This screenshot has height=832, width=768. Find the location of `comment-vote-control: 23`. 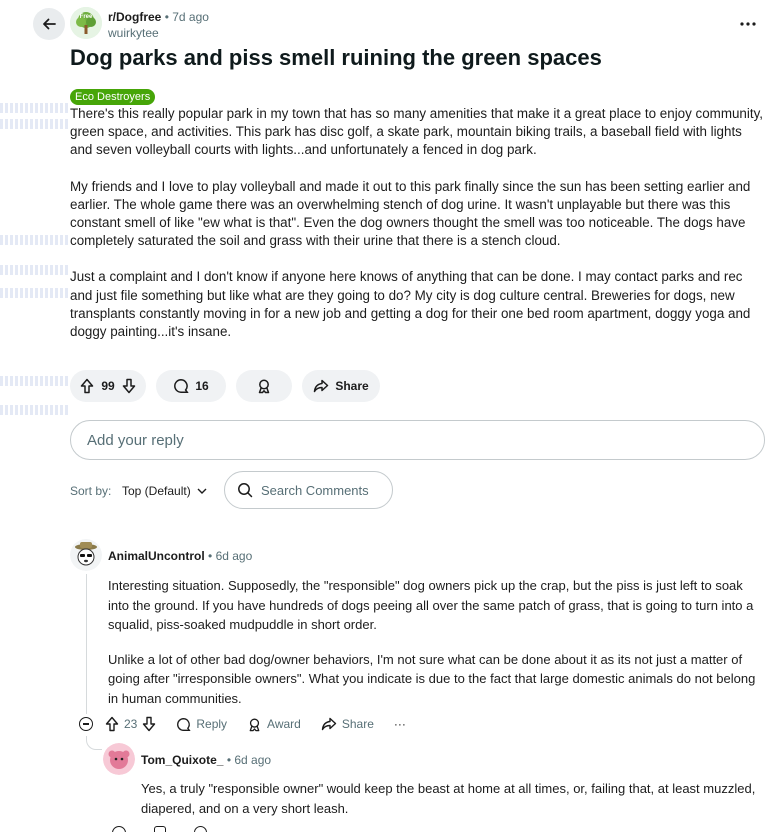

comment-vote-control: 23 is located at coordinates (130, 724).